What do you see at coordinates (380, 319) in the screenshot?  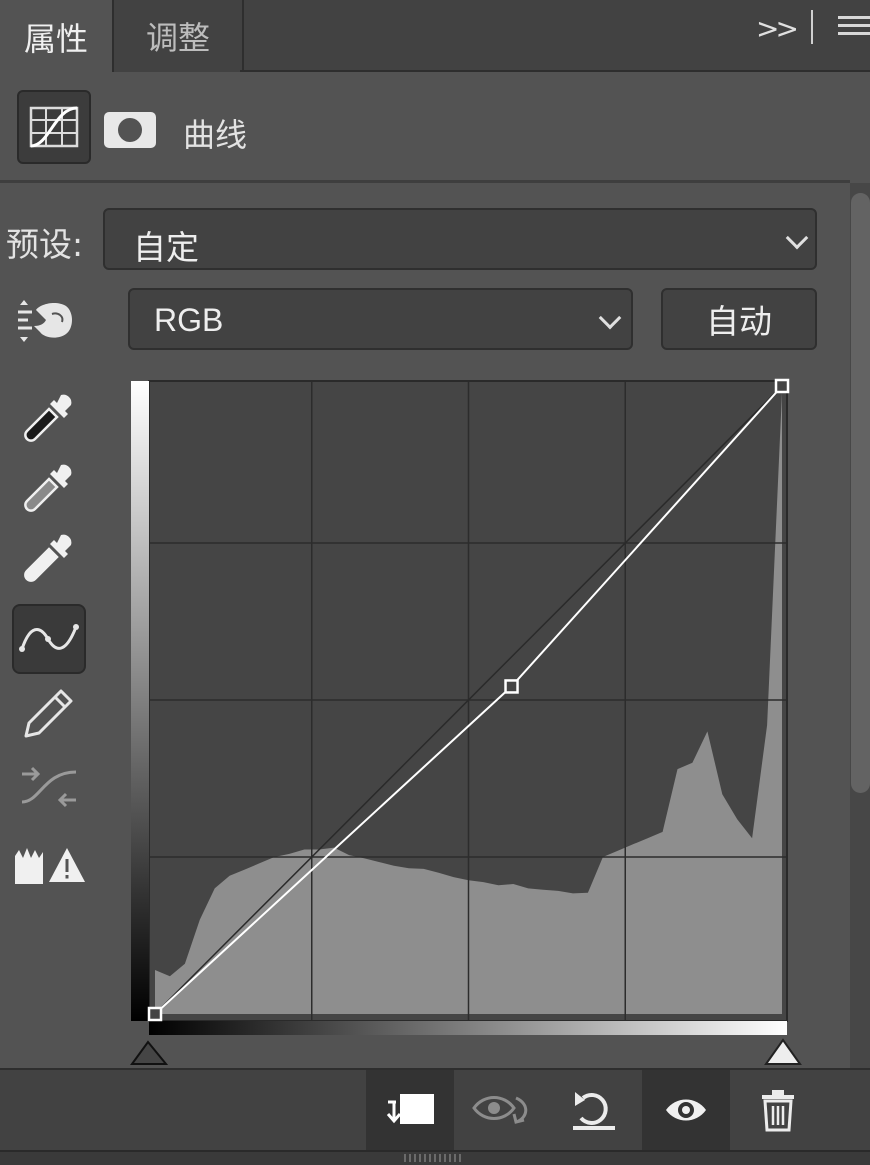 I see `channel-dropdown: RGB` at bounding box center [380, 319].